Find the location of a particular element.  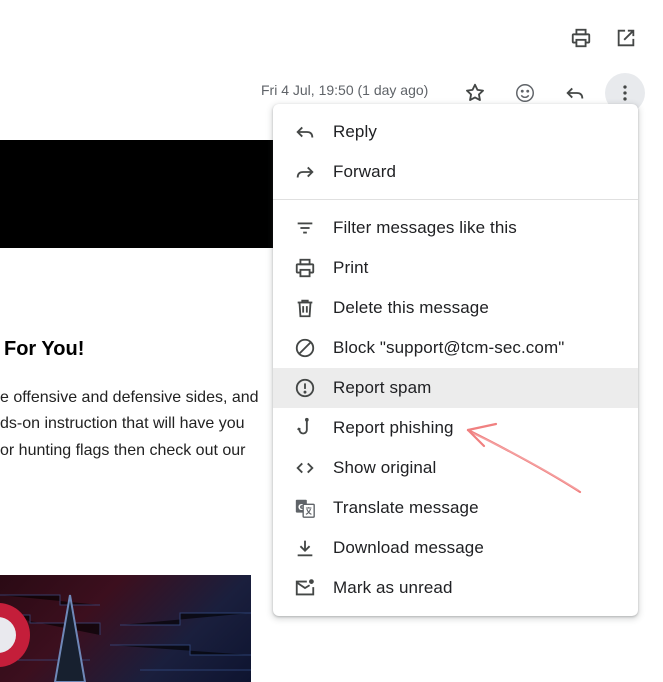

print-all-button is located at coordinates (581, 38).